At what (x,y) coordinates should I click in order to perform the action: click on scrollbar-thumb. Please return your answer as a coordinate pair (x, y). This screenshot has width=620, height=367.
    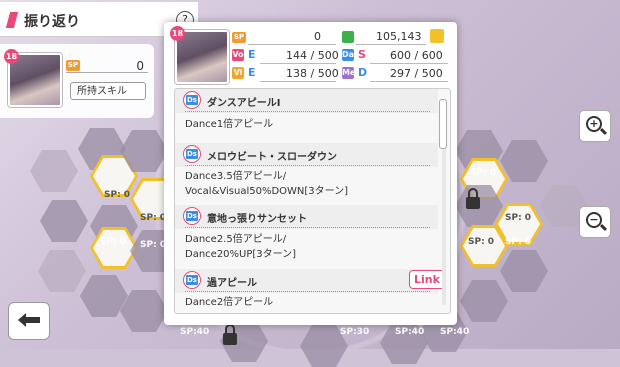
    Looking at the image, I should click on (443, 124).